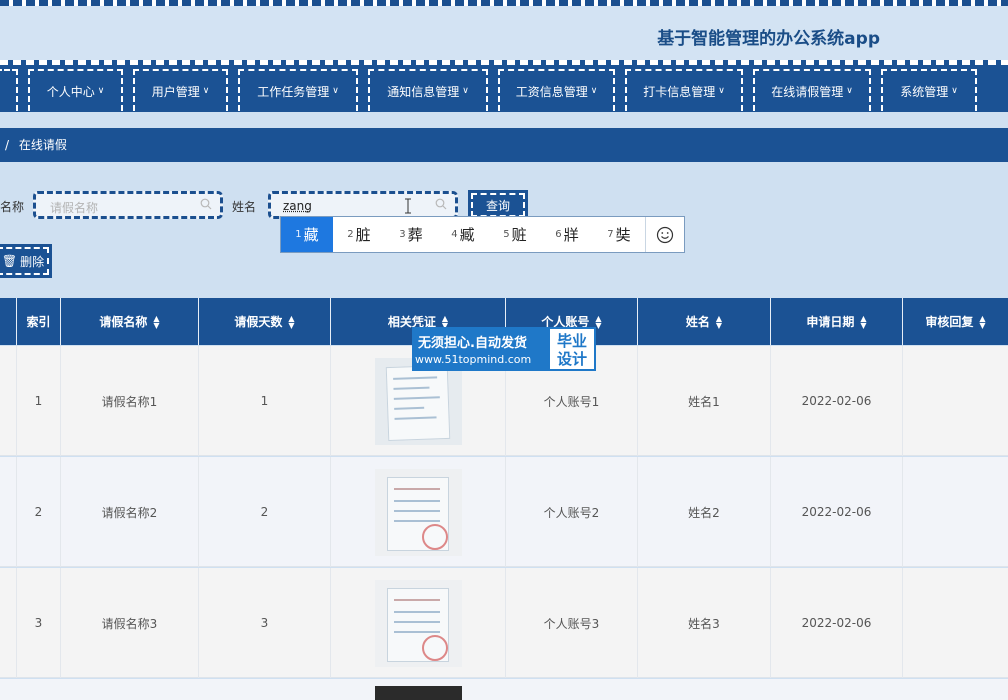  What do you see at coordinates (39, 512) in the screenshot?
I see `cell-index: 2` at bounding box center [39, 512].